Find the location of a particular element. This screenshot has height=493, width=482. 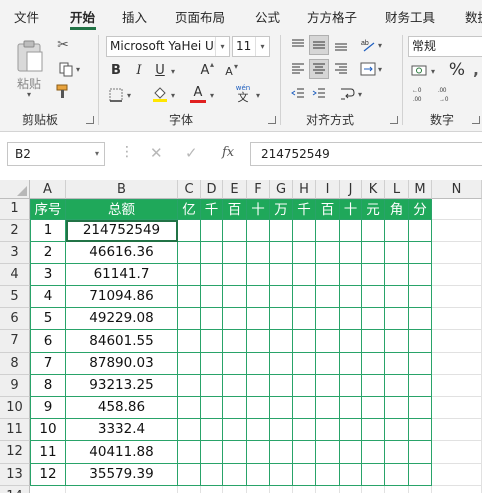

column-header-a: A is located at coordinates (48, 189).